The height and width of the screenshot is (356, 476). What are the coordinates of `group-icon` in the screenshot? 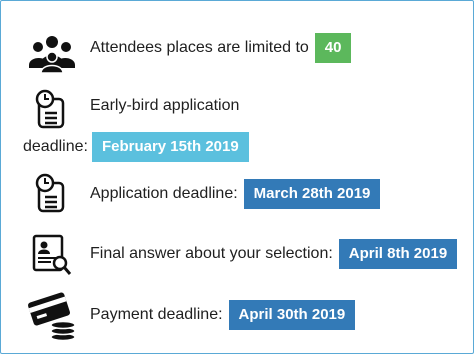 It's located at (52, 54).